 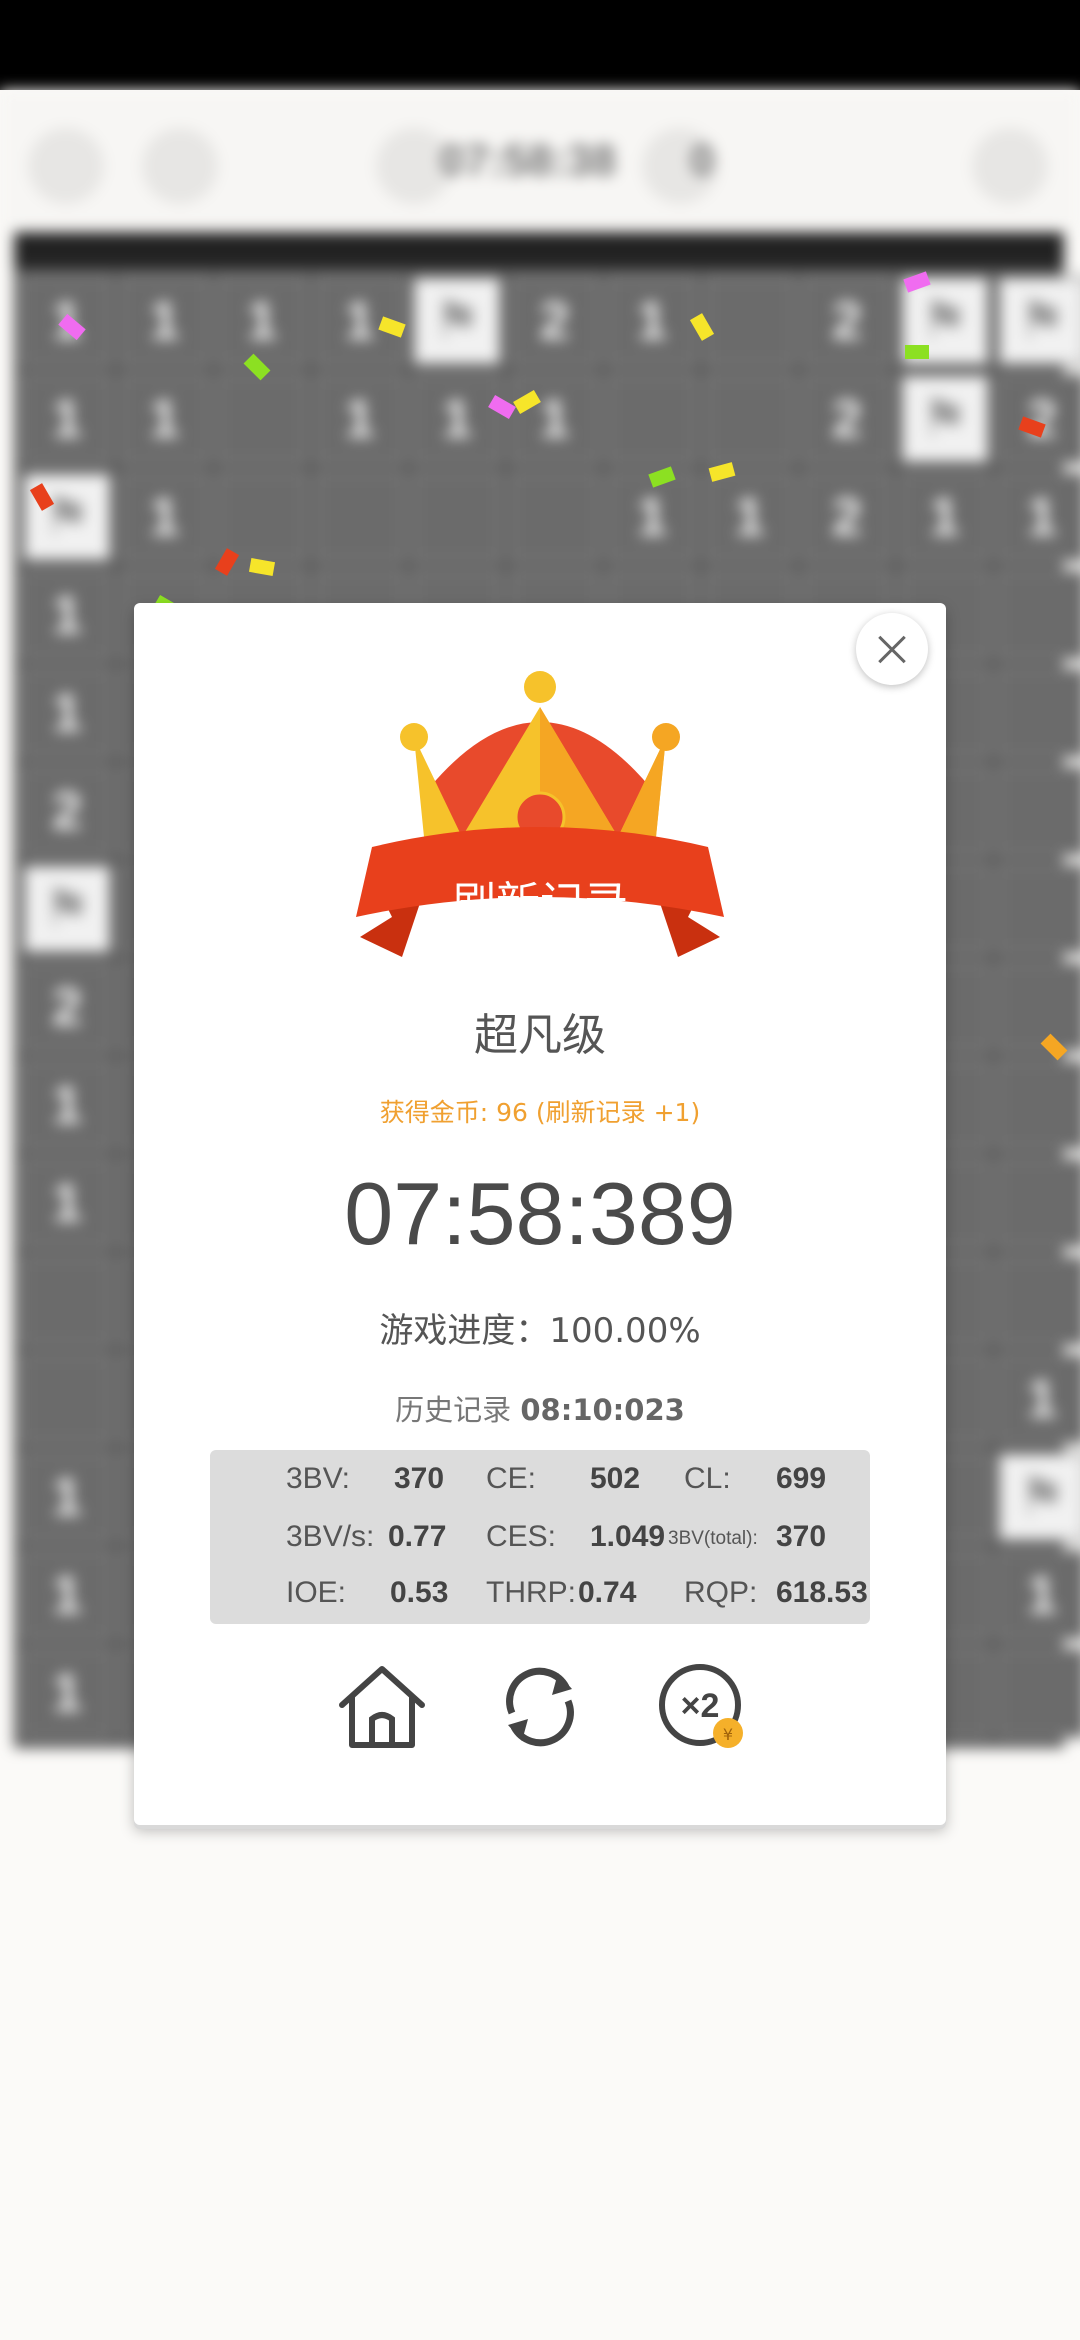 I want to click on ribbon-label: 刷新记录, so click(x=540, y=903).